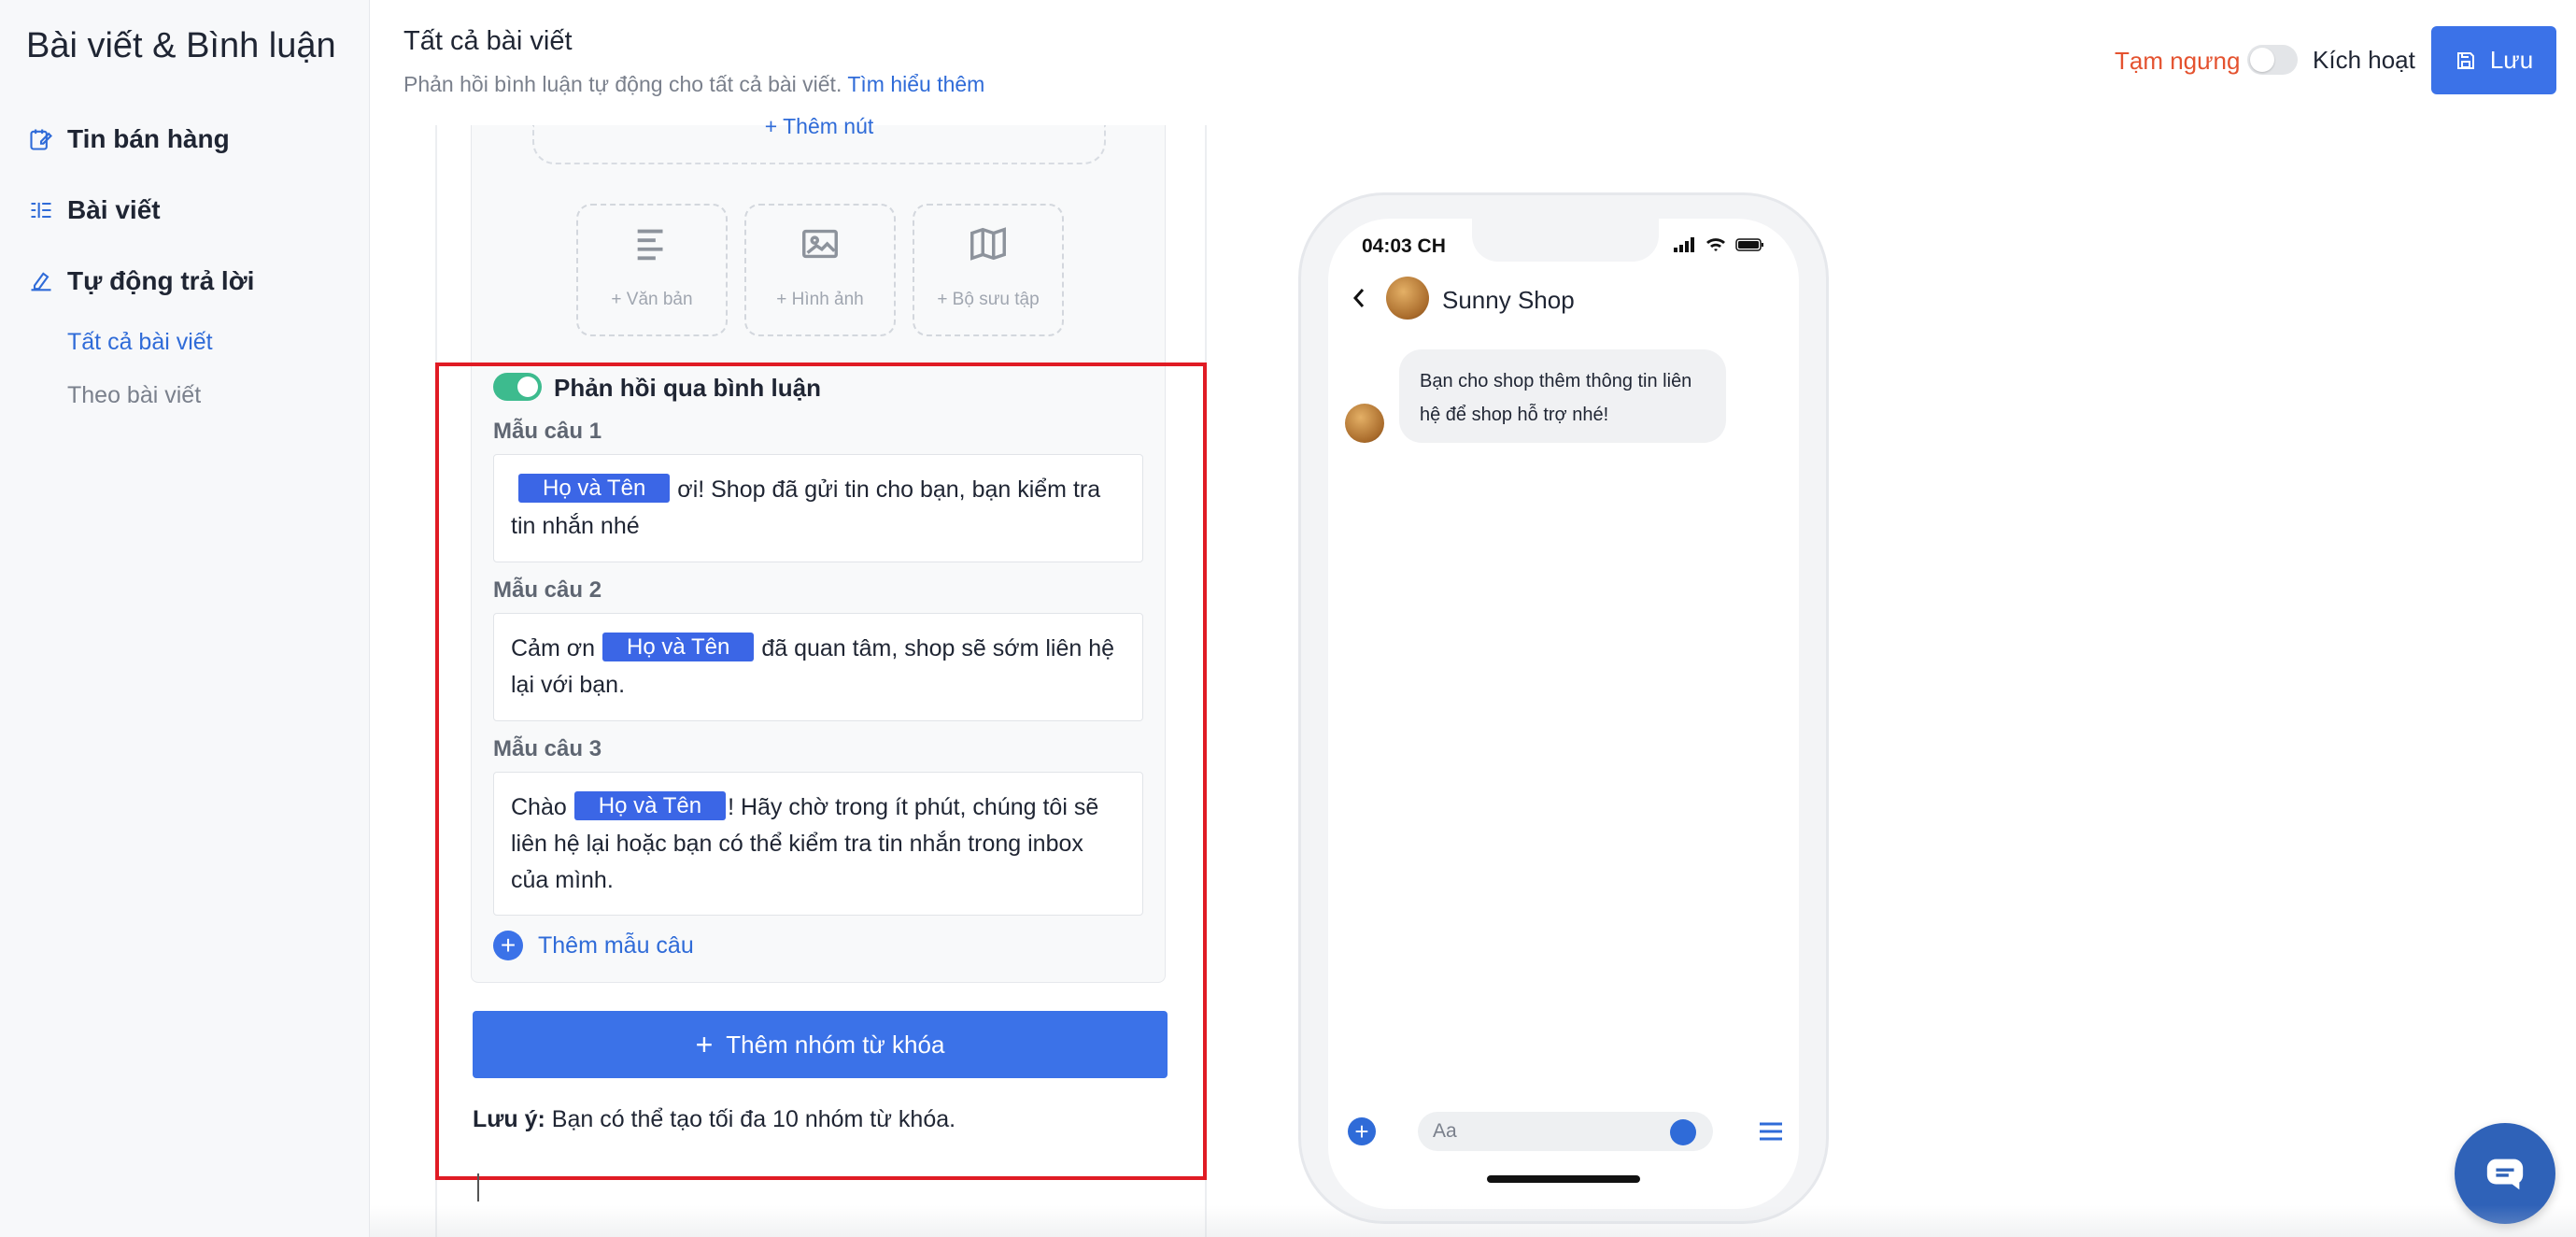  What do you see at coordinates (161, 280) in the screenshot?
I see `sidebar-item-label: Tự động trả lời` at bounding box center [161, 280].